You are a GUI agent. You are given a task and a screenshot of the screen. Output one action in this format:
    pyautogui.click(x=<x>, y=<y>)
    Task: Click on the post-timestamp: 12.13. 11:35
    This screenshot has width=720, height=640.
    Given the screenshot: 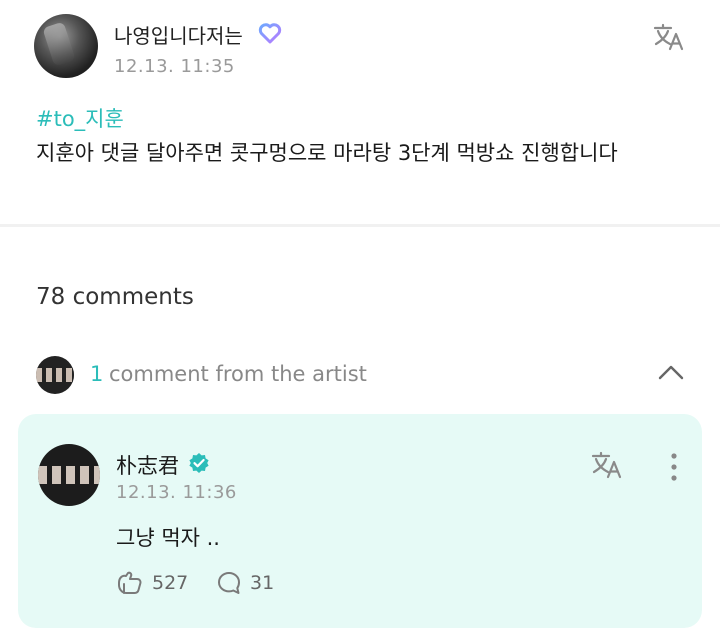 What is the action you would take?
    pyautogui.click(x=174, y=66)
    